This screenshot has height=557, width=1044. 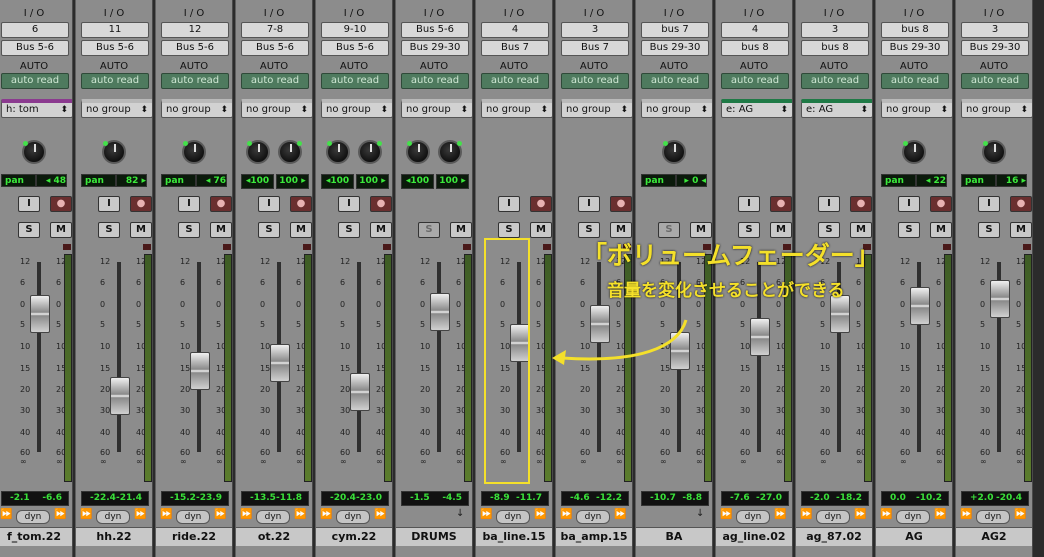 What do you see at coordinates (36, 536) in the screenshot?
I see `track-name: f_tom.22` at bounding box center [36, 536].